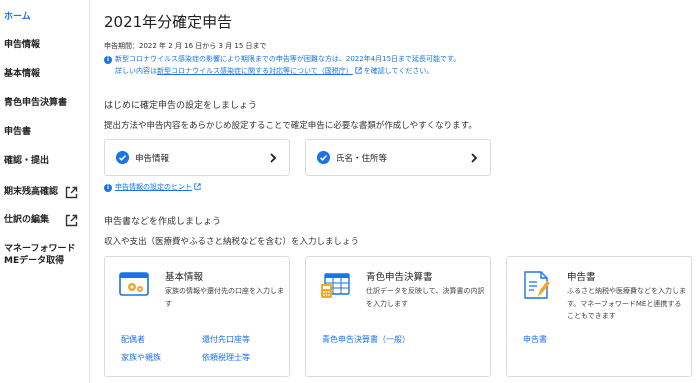  Describe the element at coordinates (398, 157) in the screenshot. I see `name-address-card: 氏名・住所等` at that location.